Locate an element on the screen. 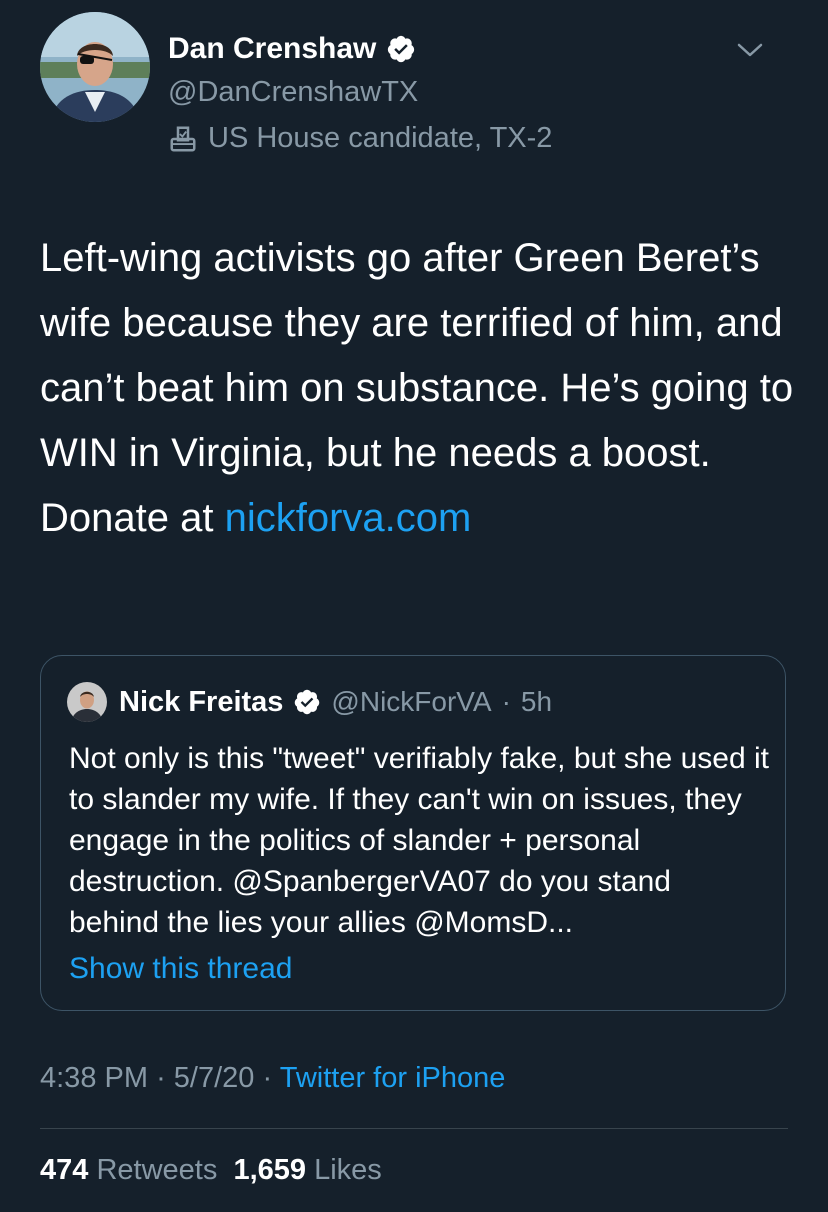  retweets-label: Retweets is located at coordinates (157, 1170).